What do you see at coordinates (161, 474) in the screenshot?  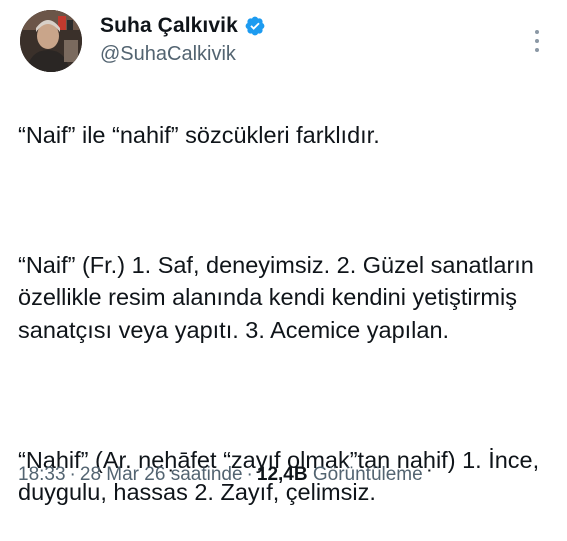 I see `tweet-date: 28 Mar 26 saatinde` at bounding box center [161, 474].